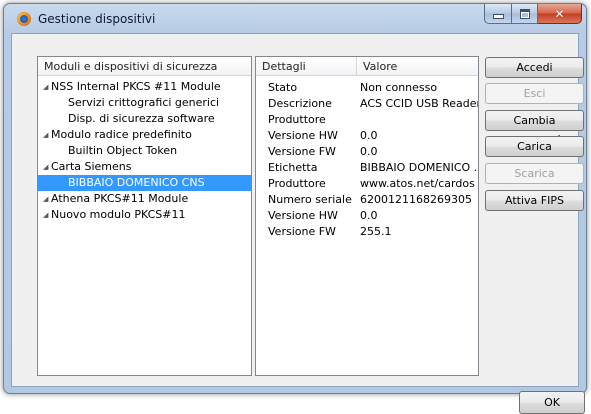 Image resolution: width=591 pixels, height=414 pixels. What do you see at coordinates (300, 103) in the screenshot?
I see `details-key: Descrizione` at bounding box center [300, 103].